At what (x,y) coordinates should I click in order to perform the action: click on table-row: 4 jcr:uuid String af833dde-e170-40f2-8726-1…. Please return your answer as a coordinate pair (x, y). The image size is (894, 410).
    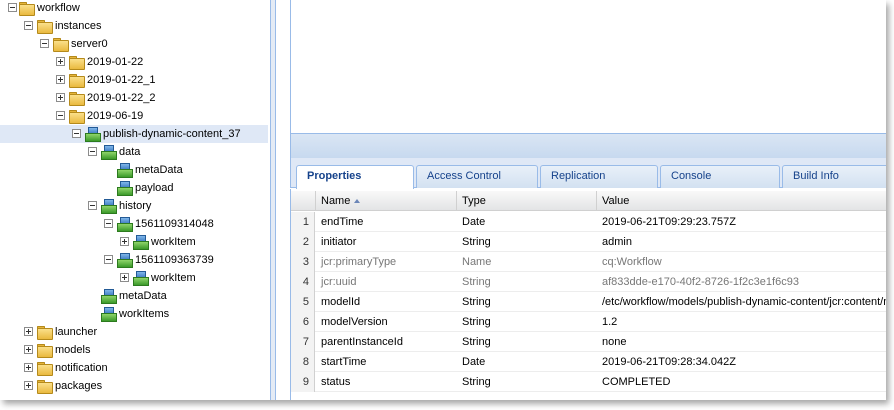
    Looking at the image, I should click on (588, 282).